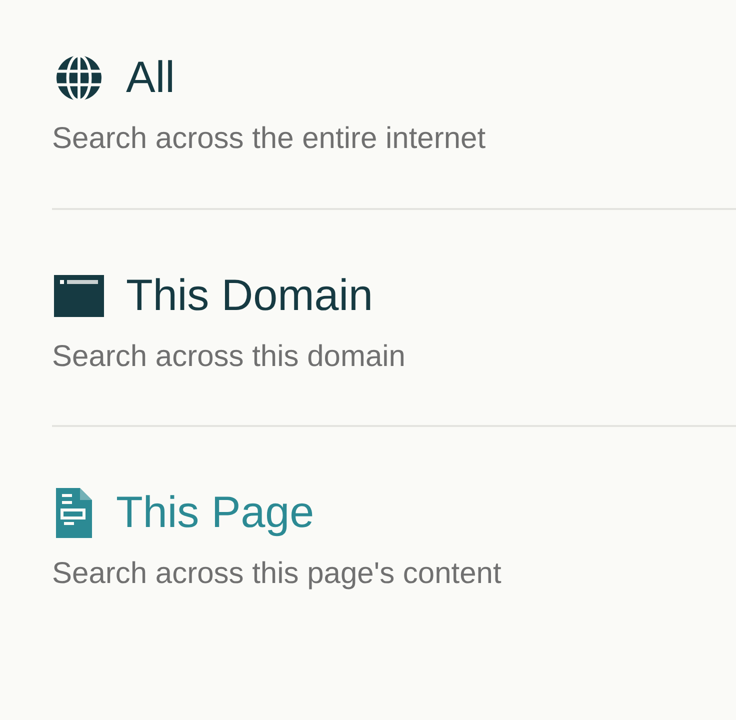 The width and height of the screenshot is (736, 720). Describe the element at coordinates (215, 513) in the screenshot. I see `scope-title: This Page` at that location.